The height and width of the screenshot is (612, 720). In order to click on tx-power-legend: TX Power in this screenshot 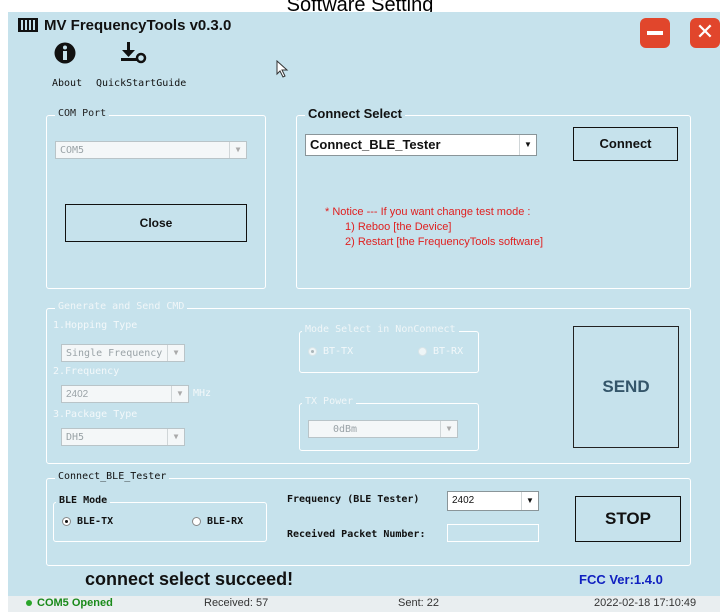, I will do `click(329, 401)`.